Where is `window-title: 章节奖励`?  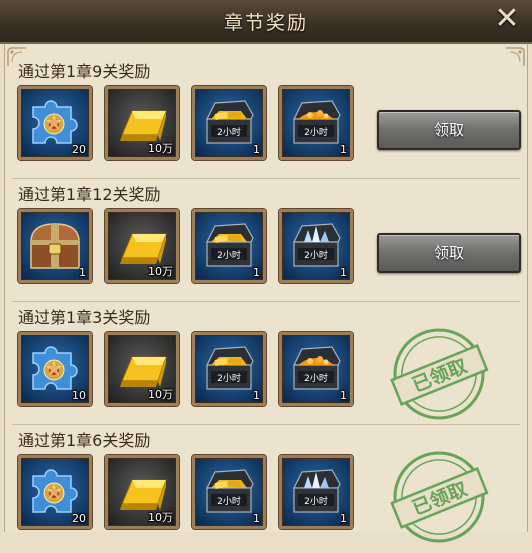
window-title: 章节奖励 is located at coordinates (265, 23).